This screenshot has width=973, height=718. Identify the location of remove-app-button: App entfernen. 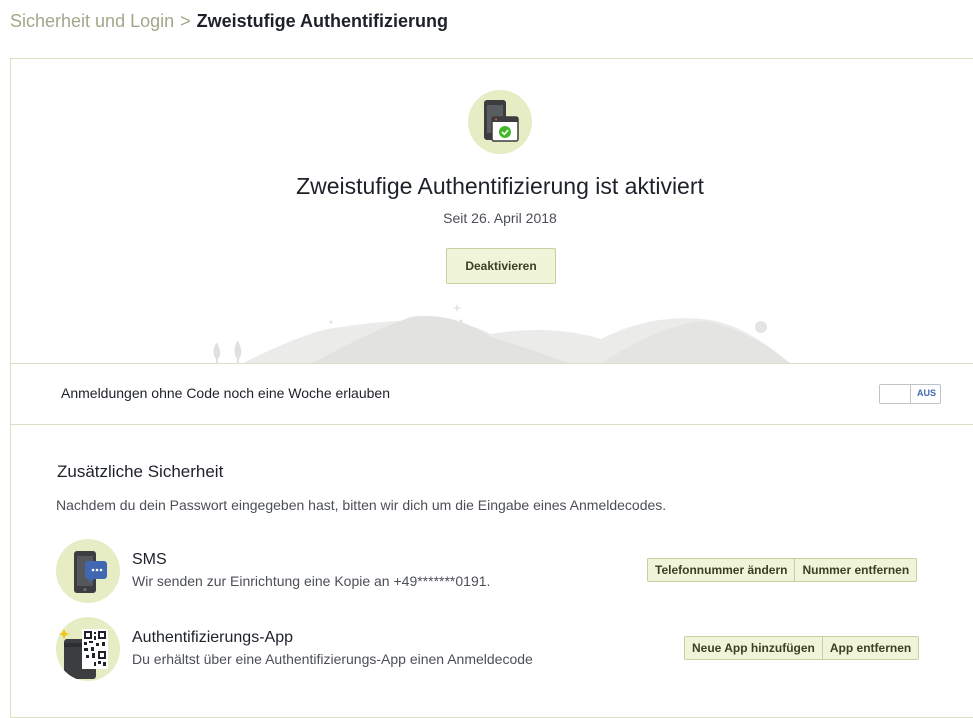
(869, 648).